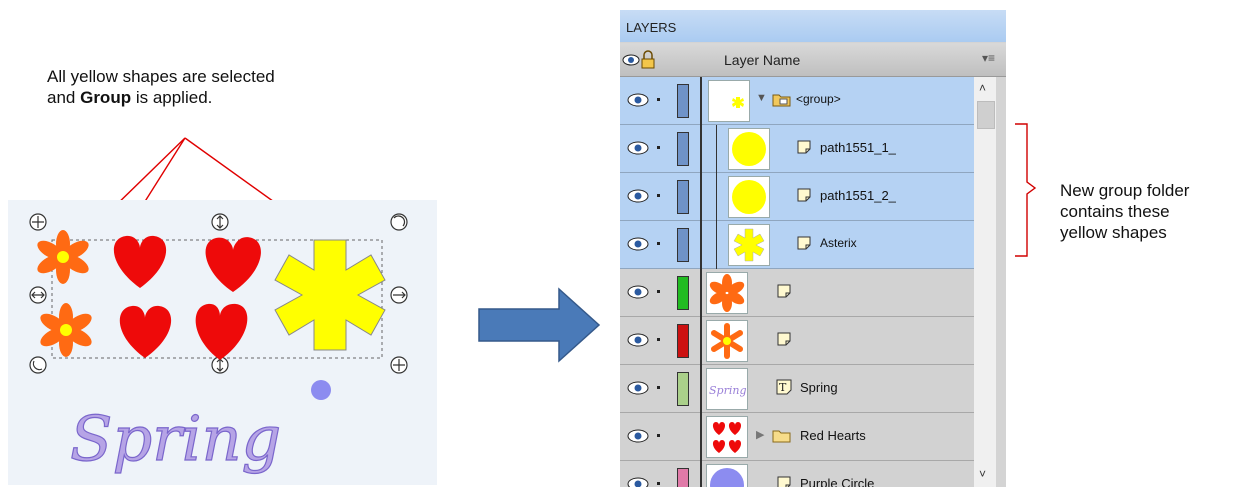 The height and width of the screenshot is (487, 1254). I want to click on layer-name: Spring, so click(819, 387).